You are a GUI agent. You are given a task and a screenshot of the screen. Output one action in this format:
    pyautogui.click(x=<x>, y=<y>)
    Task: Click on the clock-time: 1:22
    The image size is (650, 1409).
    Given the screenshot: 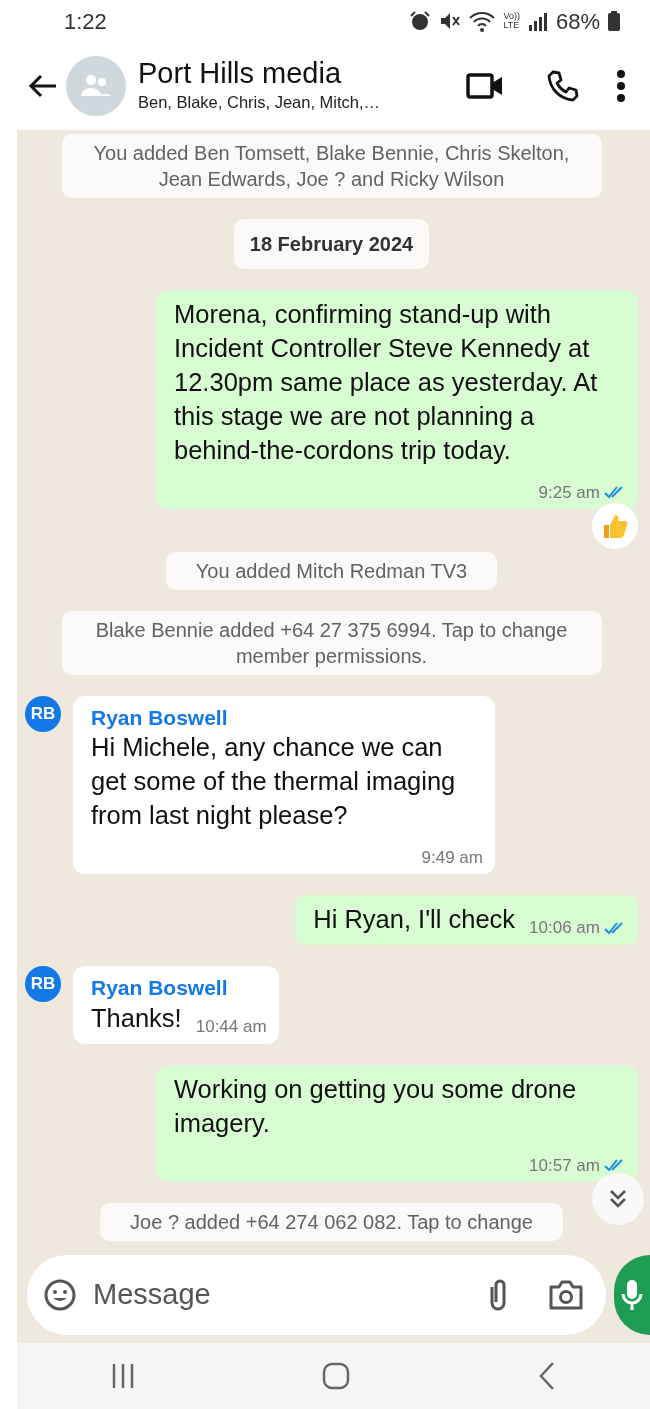 What is the action you would take?
    pyautogui.click(x=85, y=21)
    